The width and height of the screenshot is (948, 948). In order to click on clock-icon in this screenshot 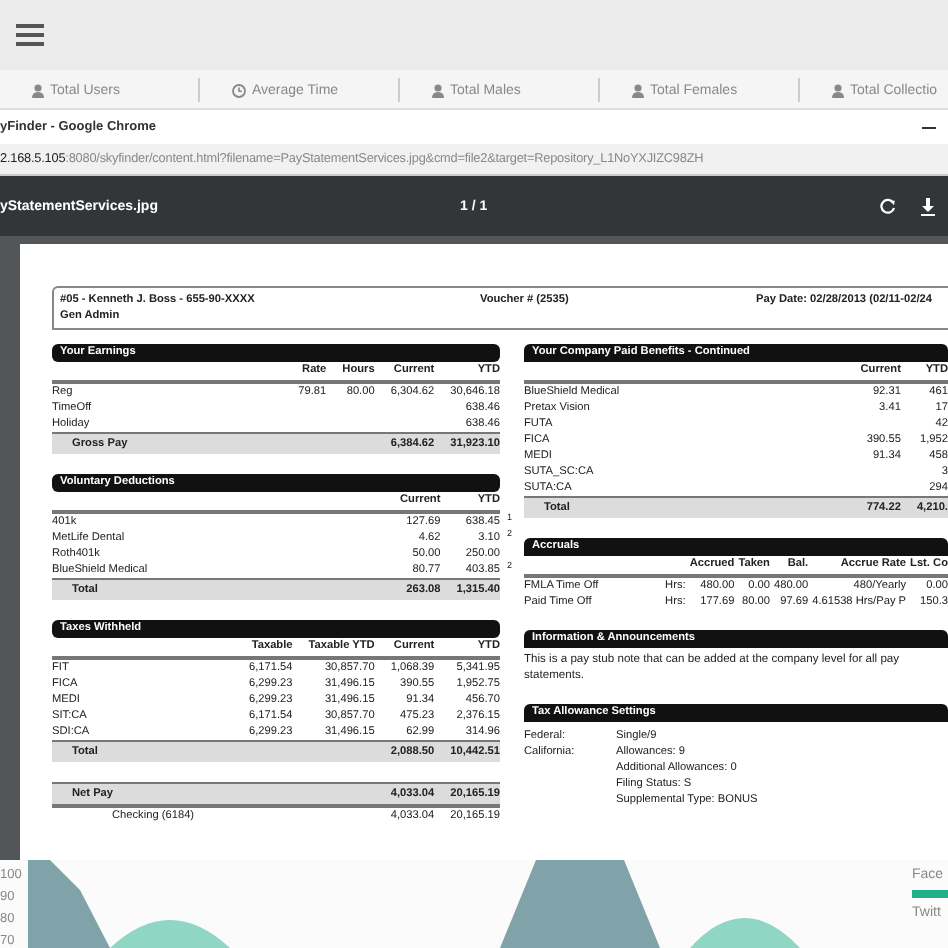, I will do `click(239, 90)`.